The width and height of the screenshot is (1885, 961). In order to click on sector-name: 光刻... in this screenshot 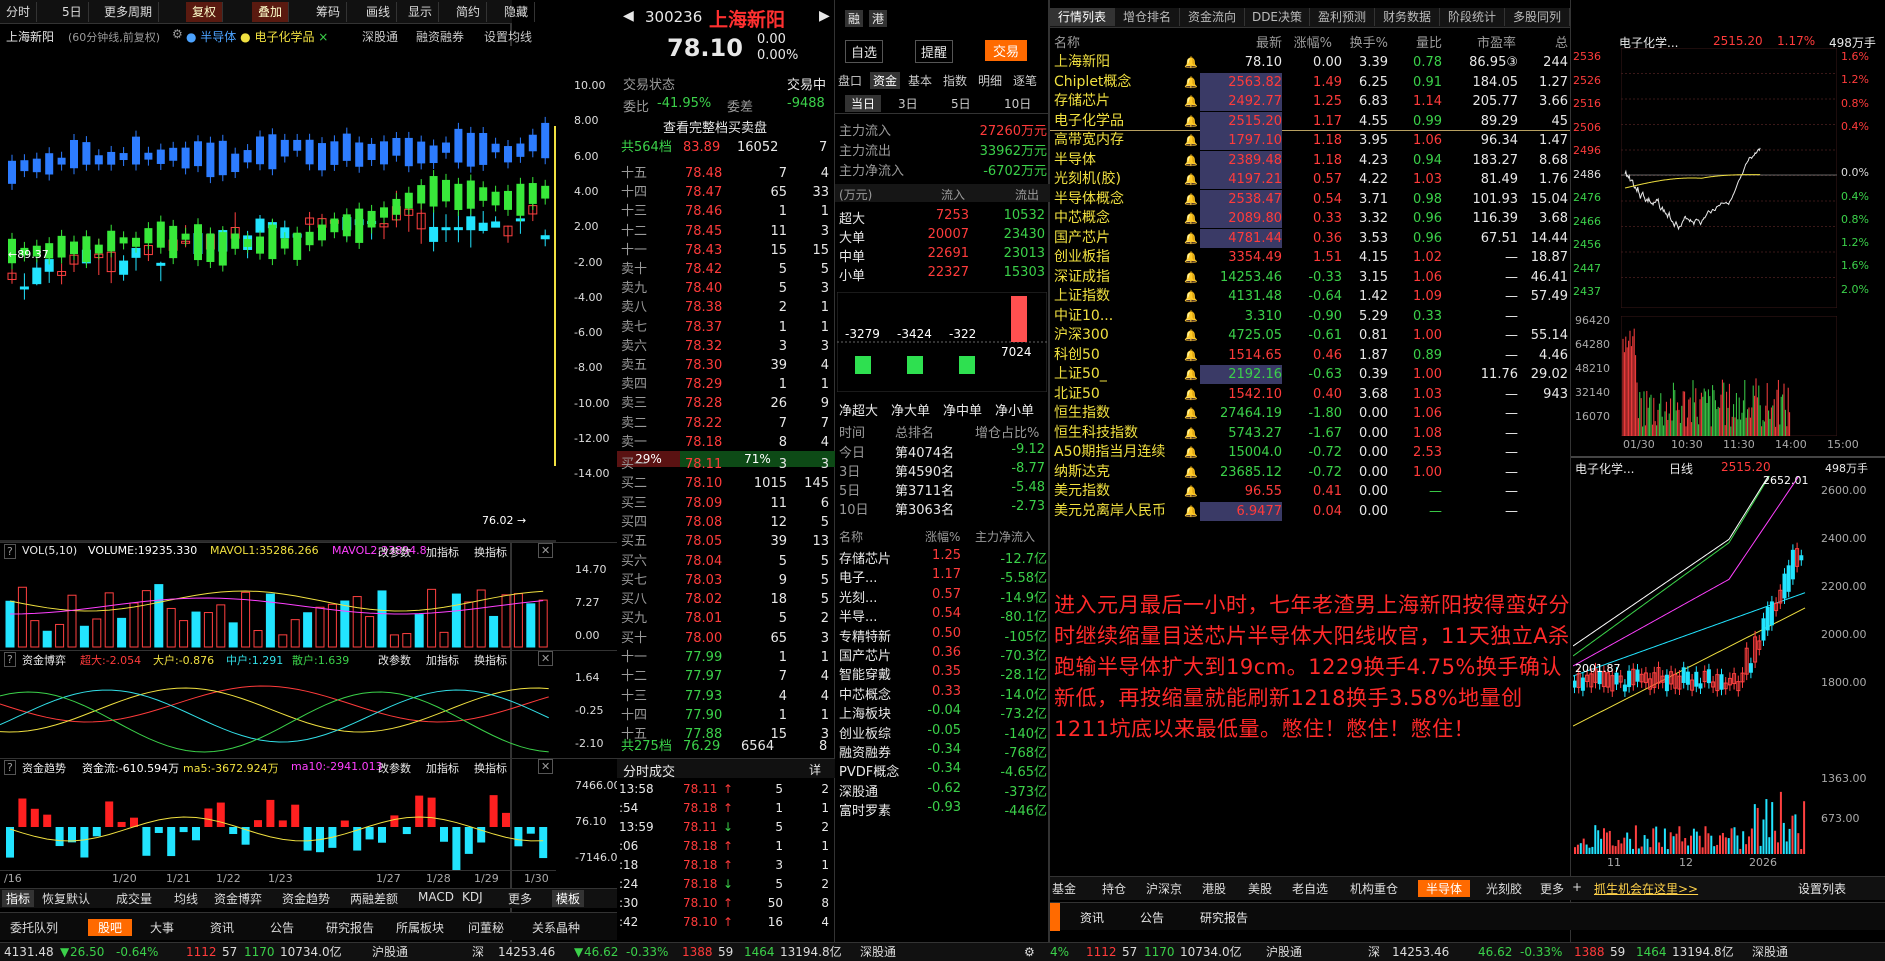, I will do `click(858, 596)`.